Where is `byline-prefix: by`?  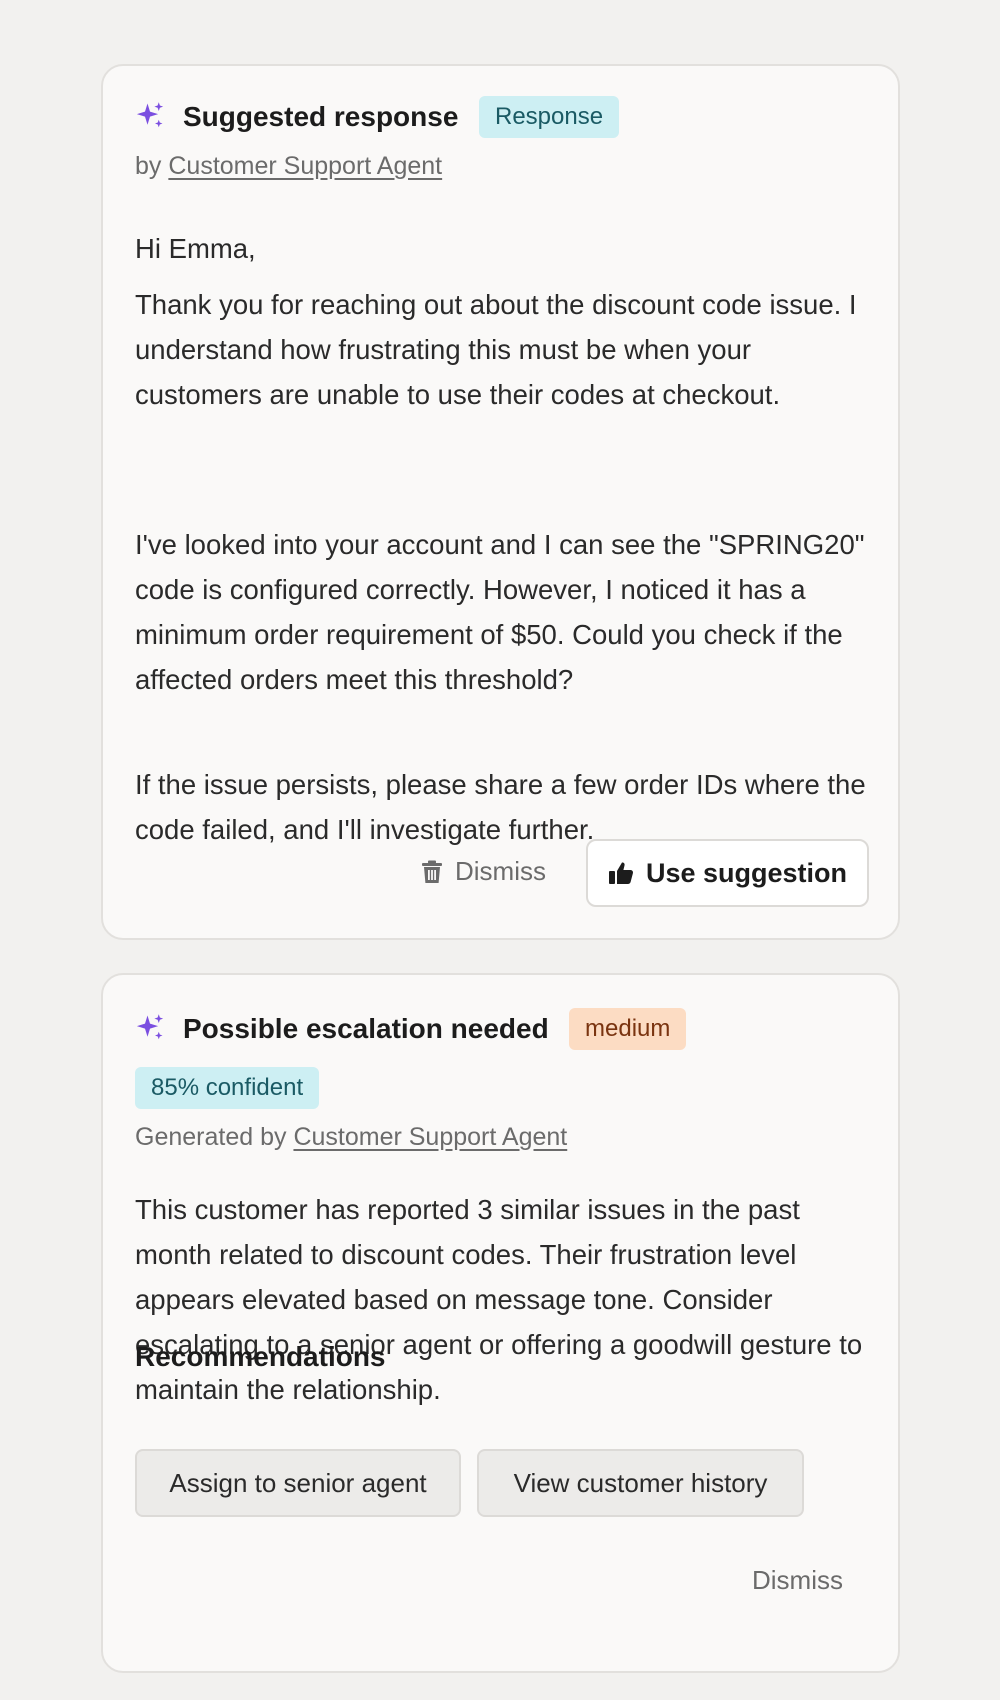 byline-prefix: by is located at coordinates (148, 166).